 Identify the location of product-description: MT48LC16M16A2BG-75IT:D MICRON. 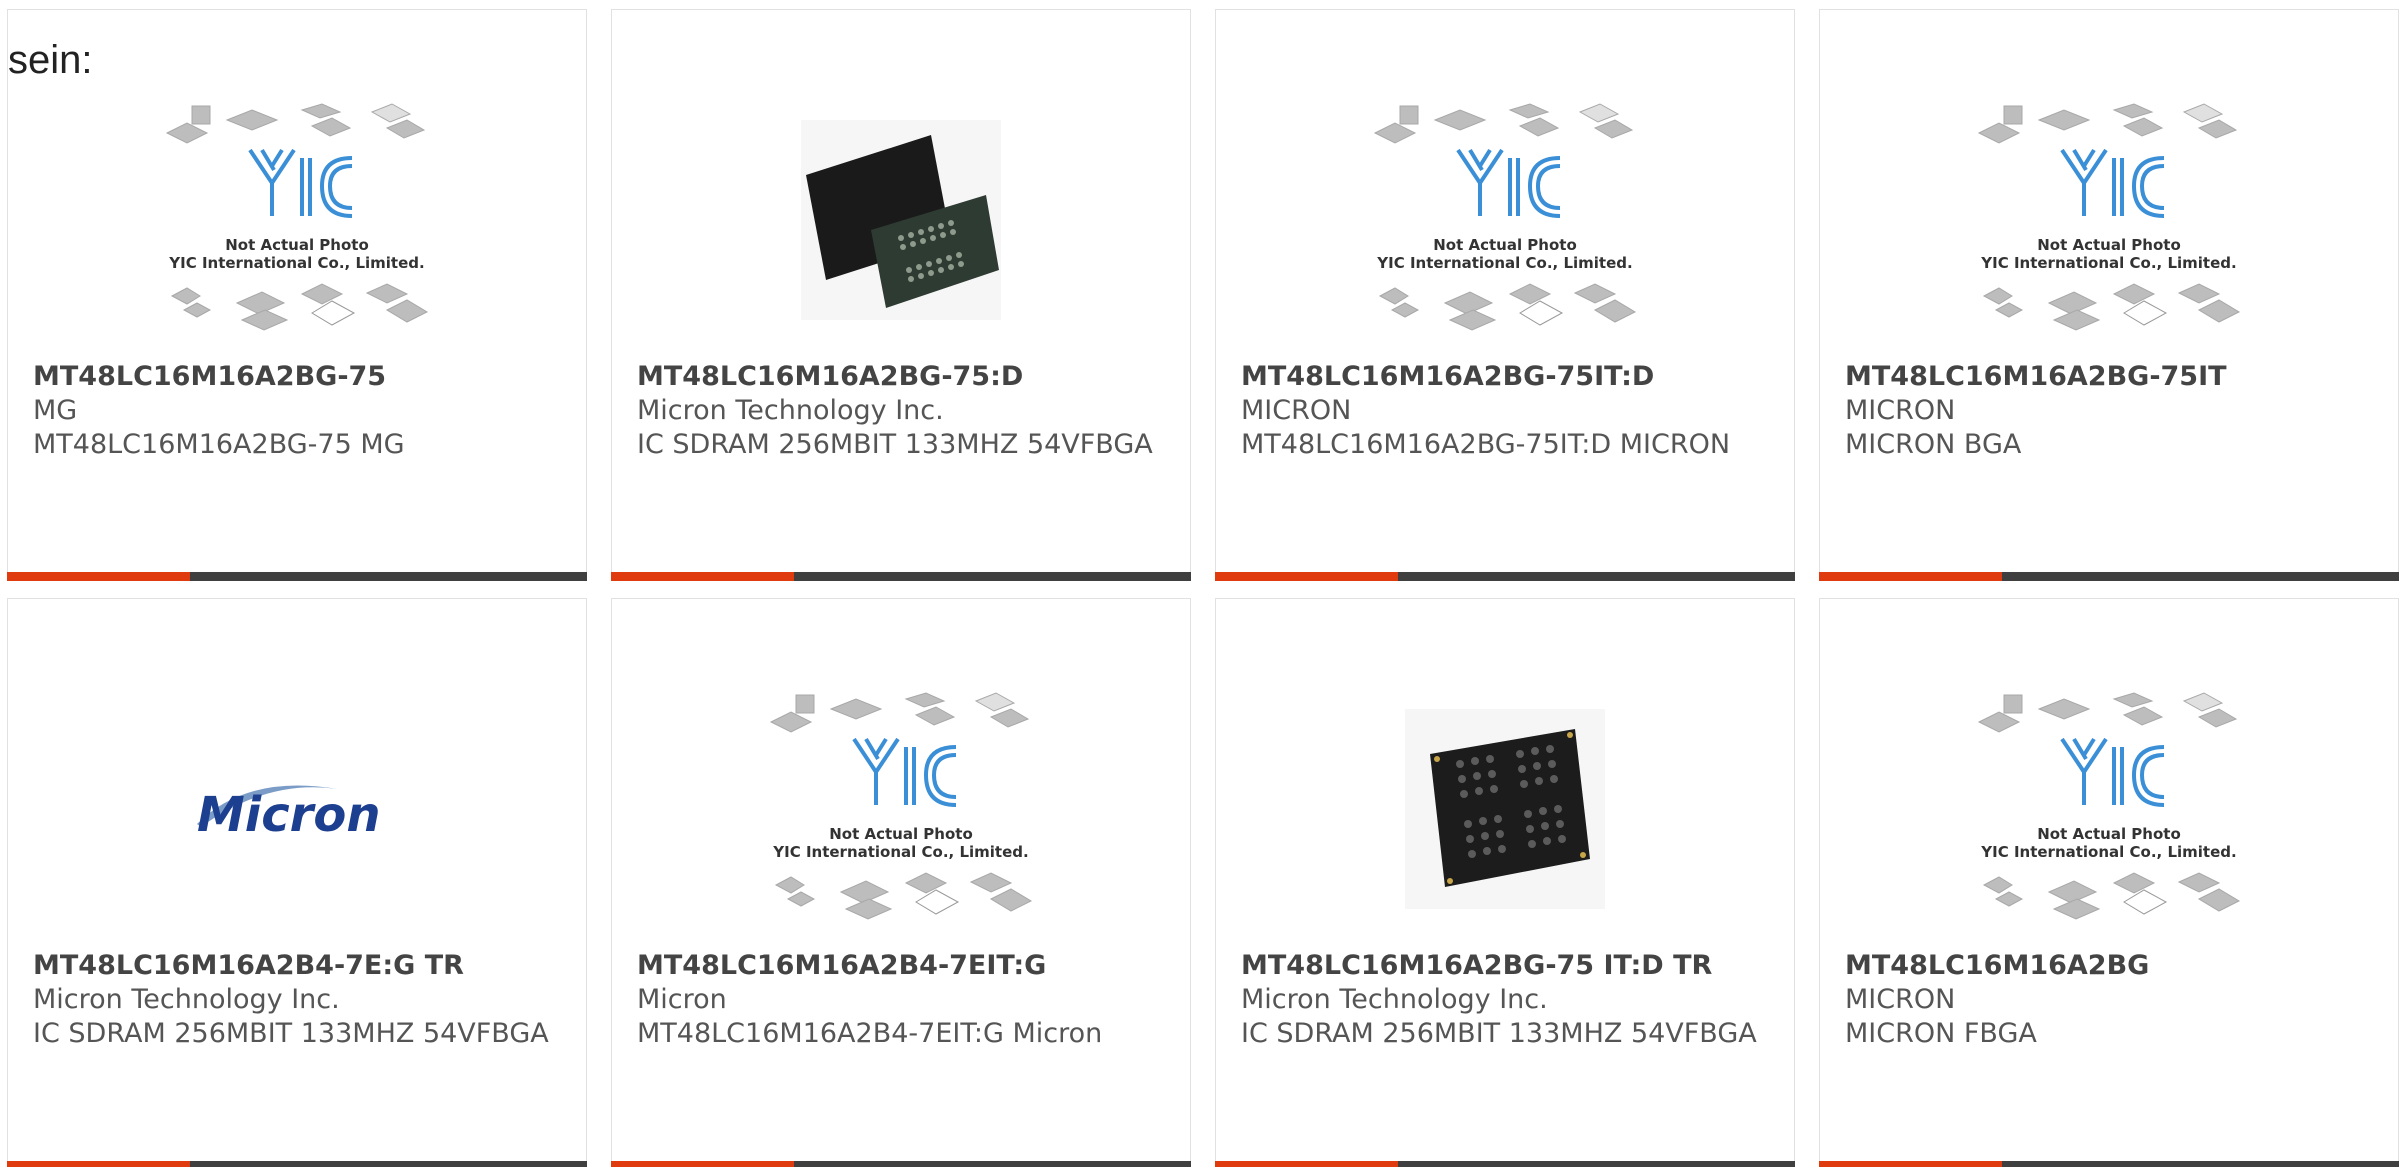
(1486, 444).